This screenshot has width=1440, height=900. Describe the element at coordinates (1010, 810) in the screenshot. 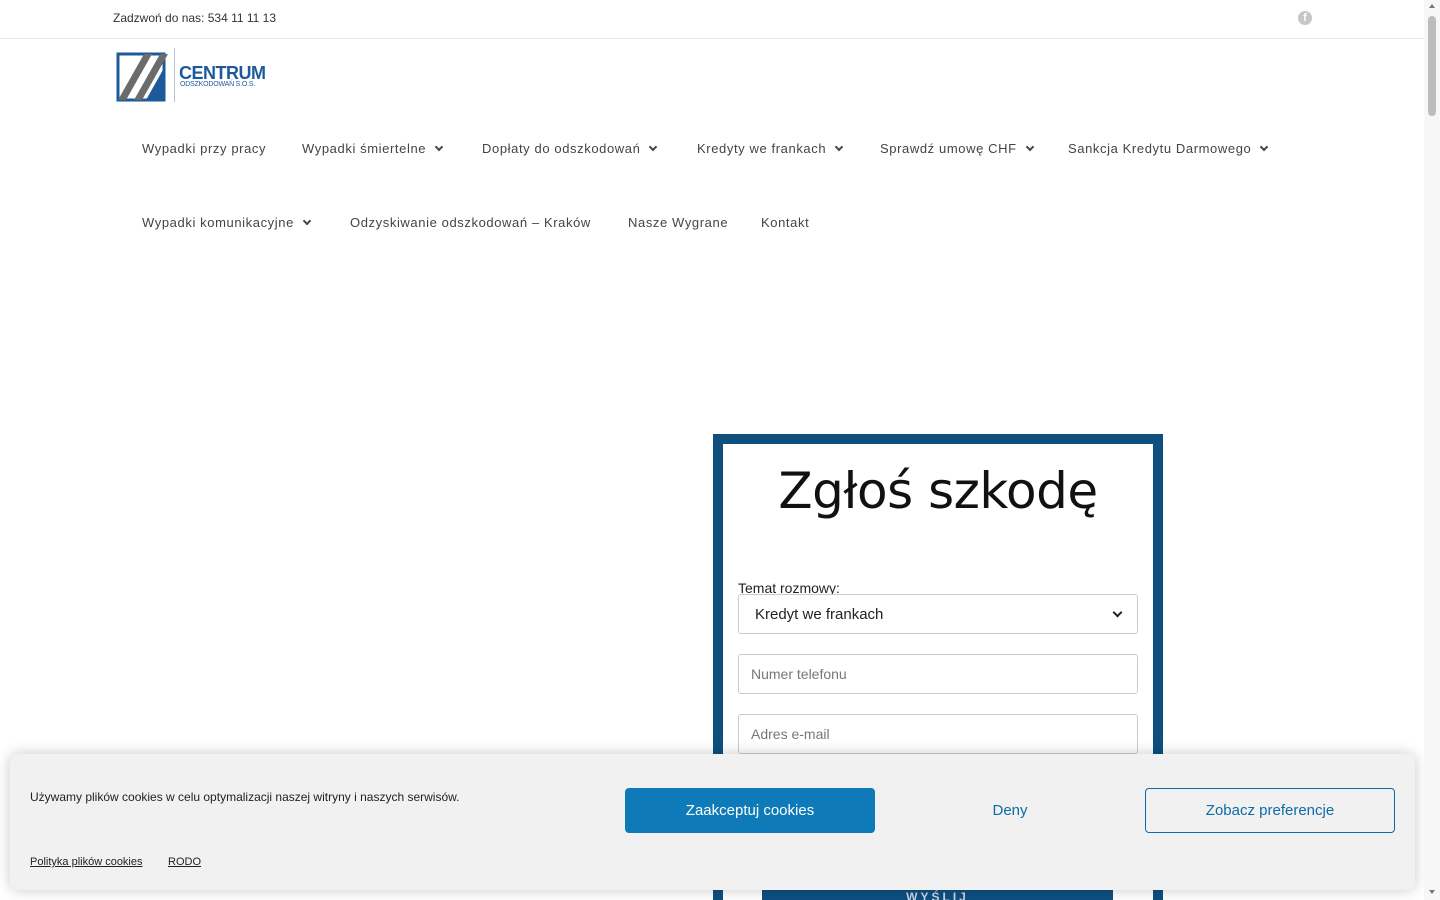

I see `deny-cookies-button: Deny` at that location.